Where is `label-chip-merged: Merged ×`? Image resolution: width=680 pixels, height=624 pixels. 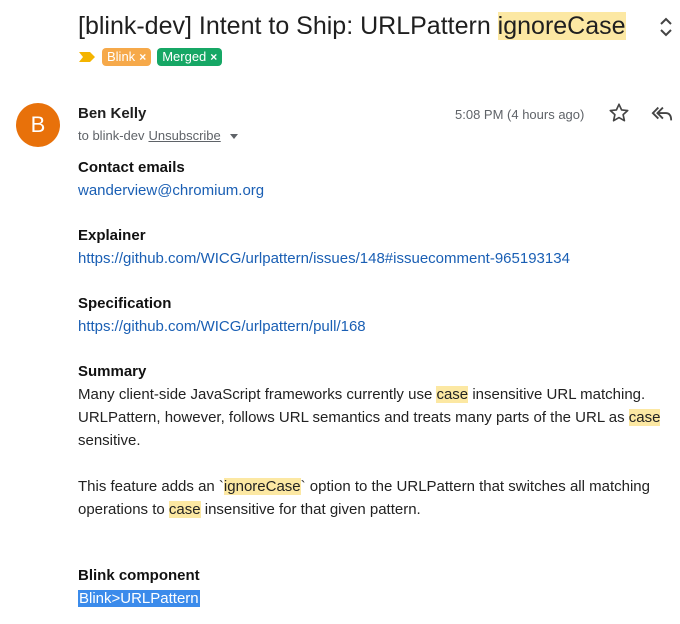
label-chip-merged: Merged × is located at coordinates (190, 57).